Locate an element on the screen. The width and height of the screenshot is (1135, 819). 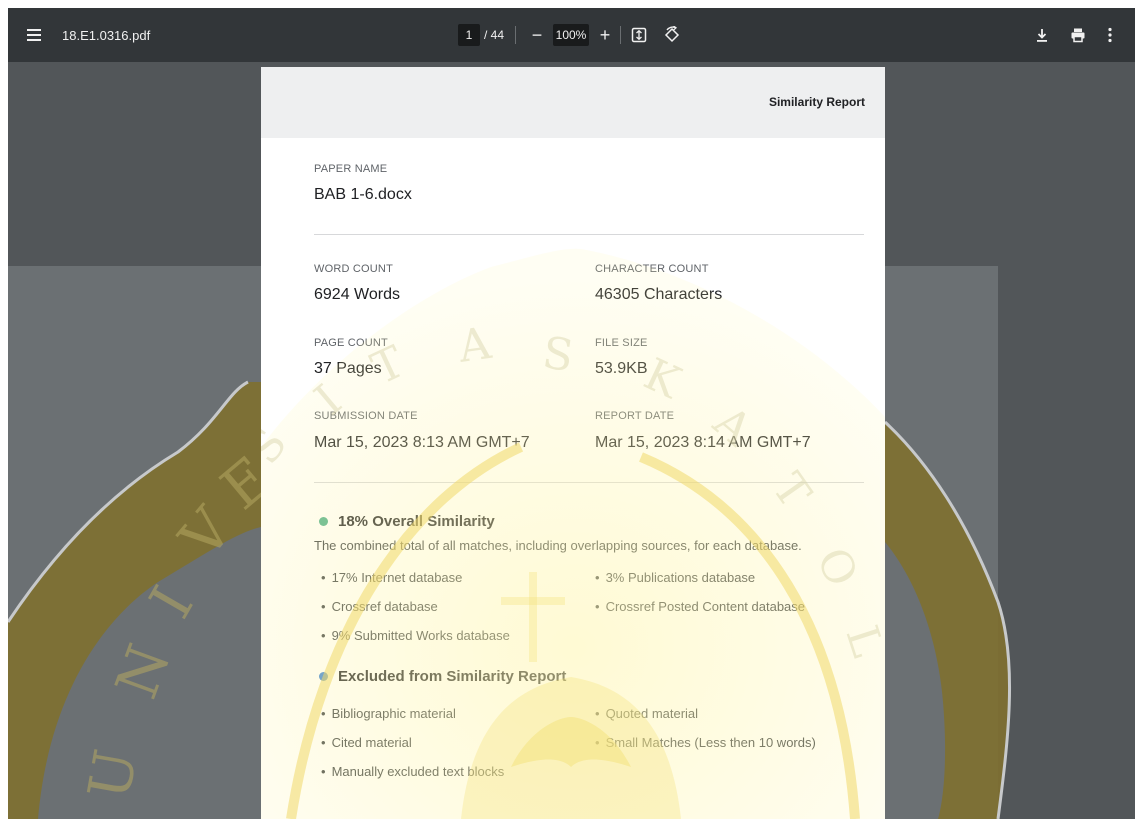
page-count-label: PAGE COUNT is located at coordinates (351, 343).